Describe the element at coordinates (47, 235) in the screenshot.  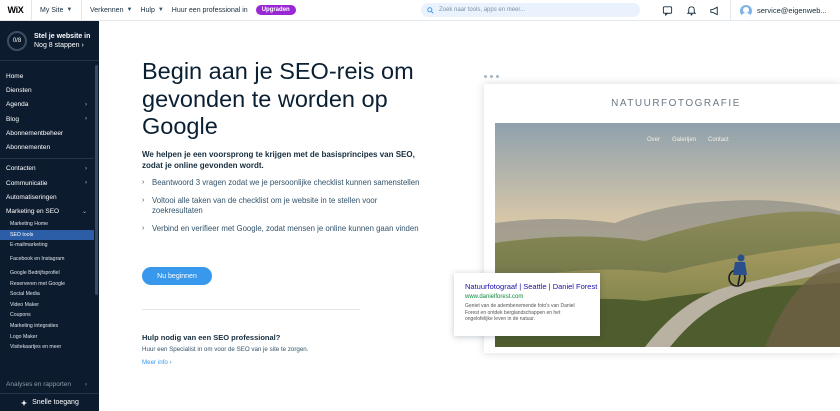
I see `sidebar-subitem-seo-tools: SEO tools` at that location.